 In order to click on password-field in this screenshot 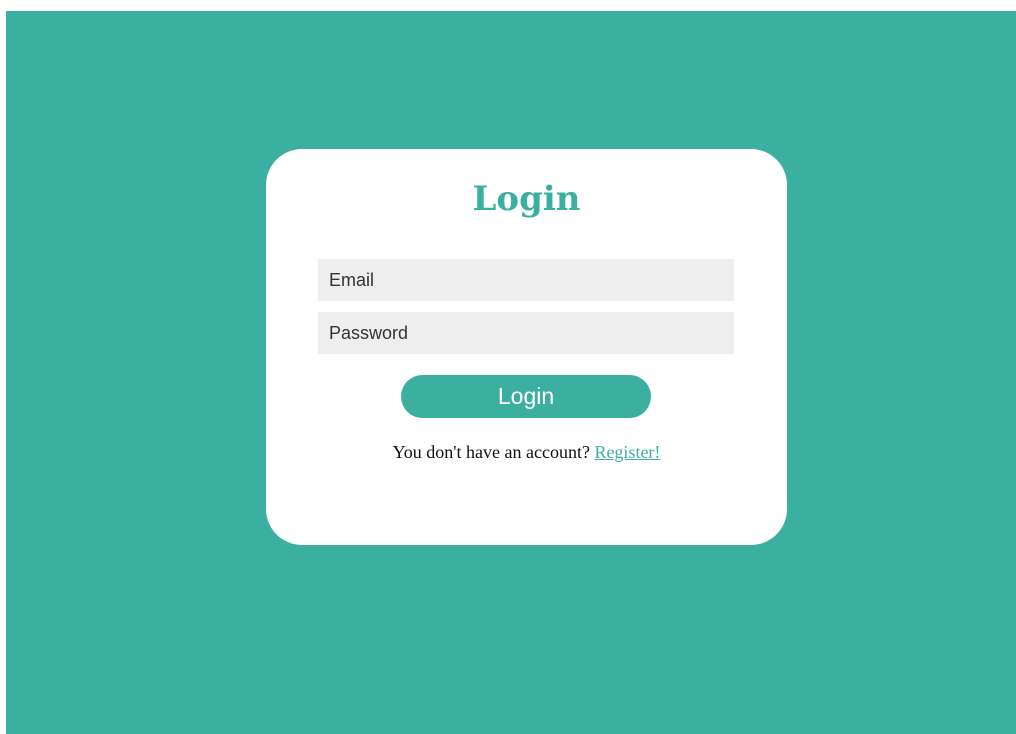, I will do `click(526, 333)`.